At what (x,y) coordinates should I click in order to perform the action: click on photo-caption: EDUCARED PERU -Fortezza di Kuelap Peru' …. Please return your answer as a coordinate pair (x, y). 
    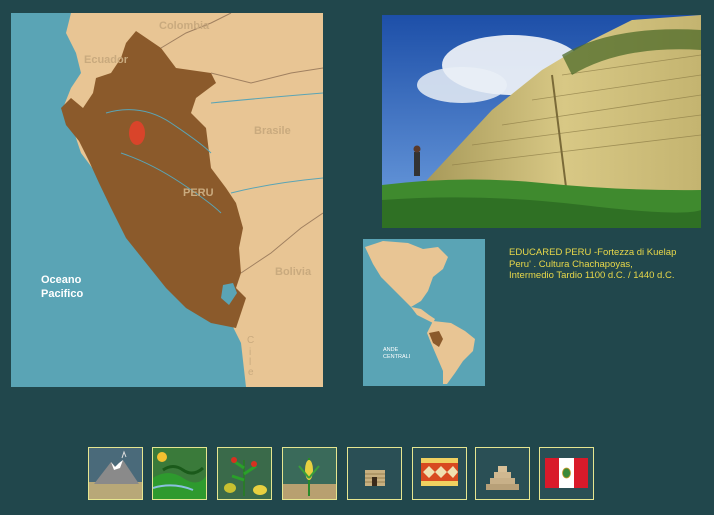
    Looking at the image, I should click on (604, 264).